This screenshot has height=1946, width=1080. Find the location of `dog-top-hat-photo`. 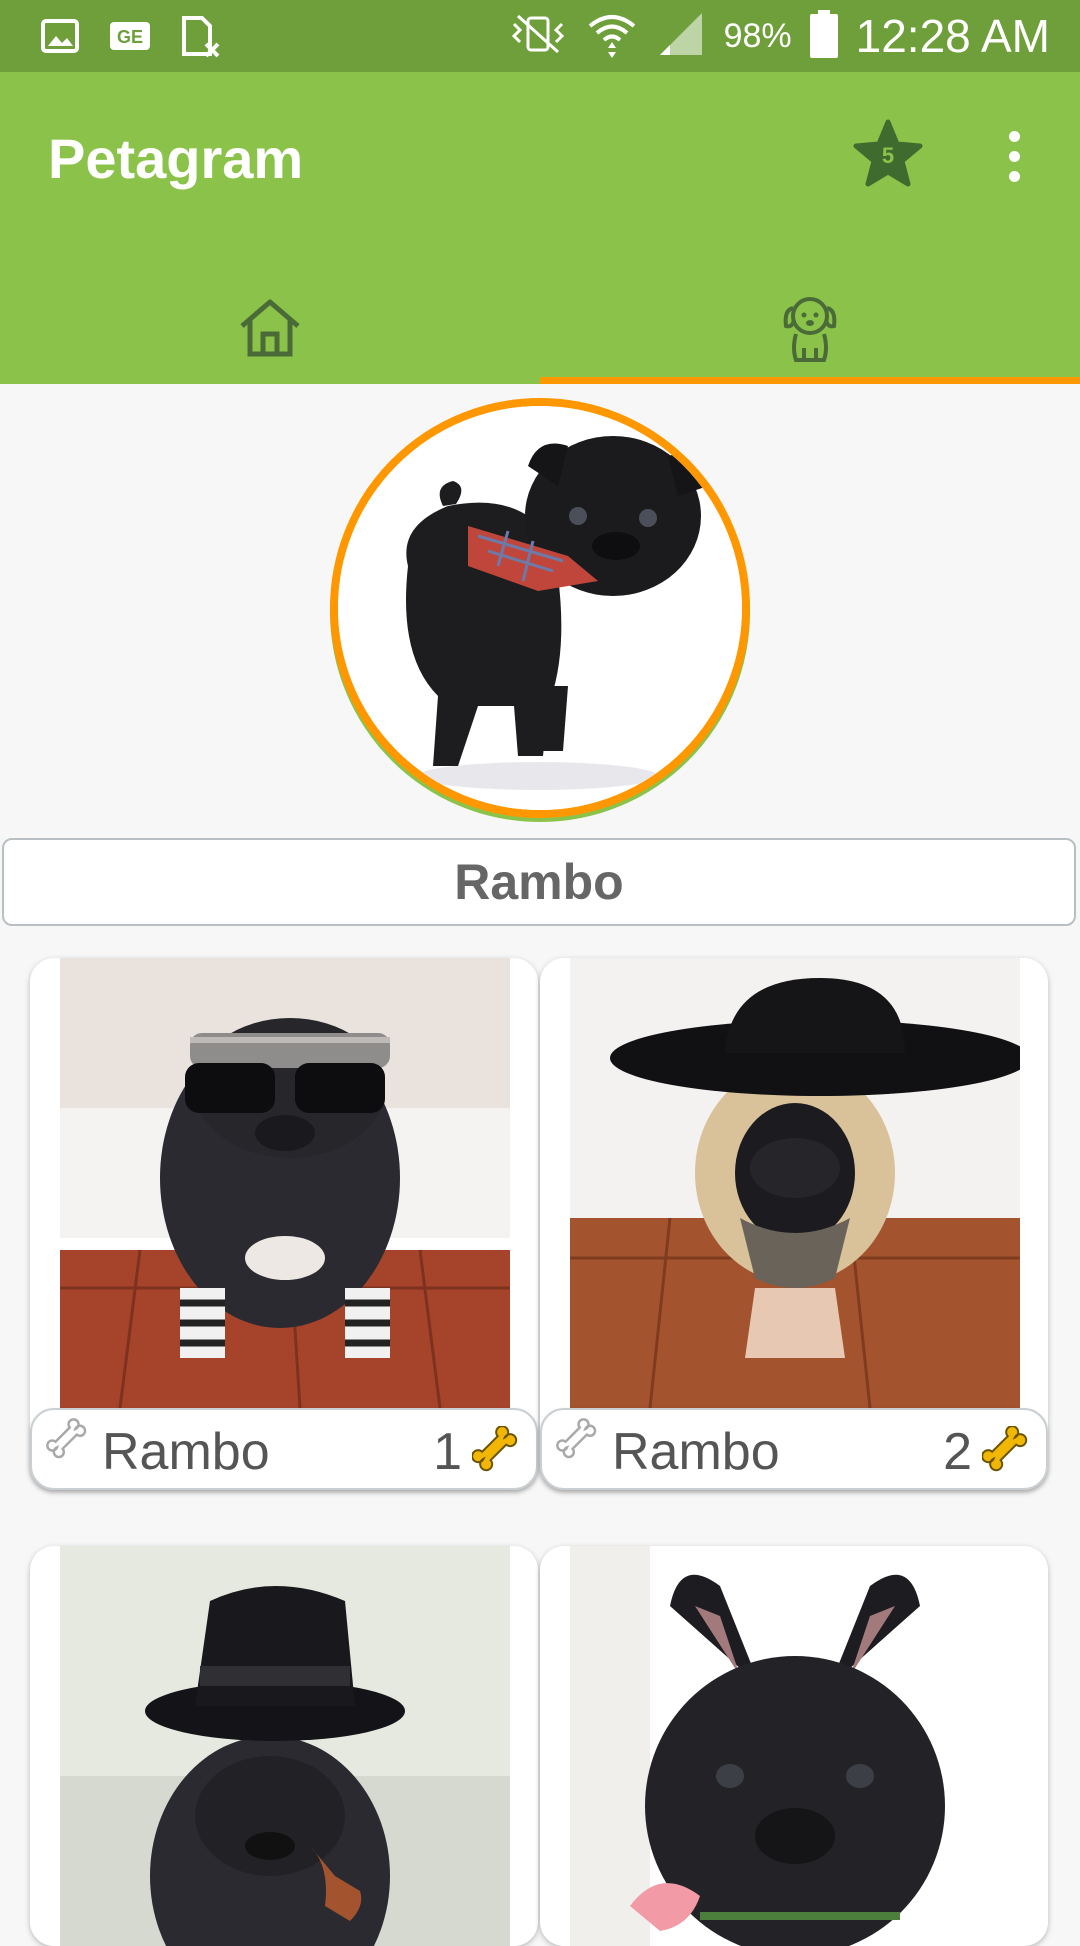

dog-top-hat-photo is located at coordinates (285, 1746).